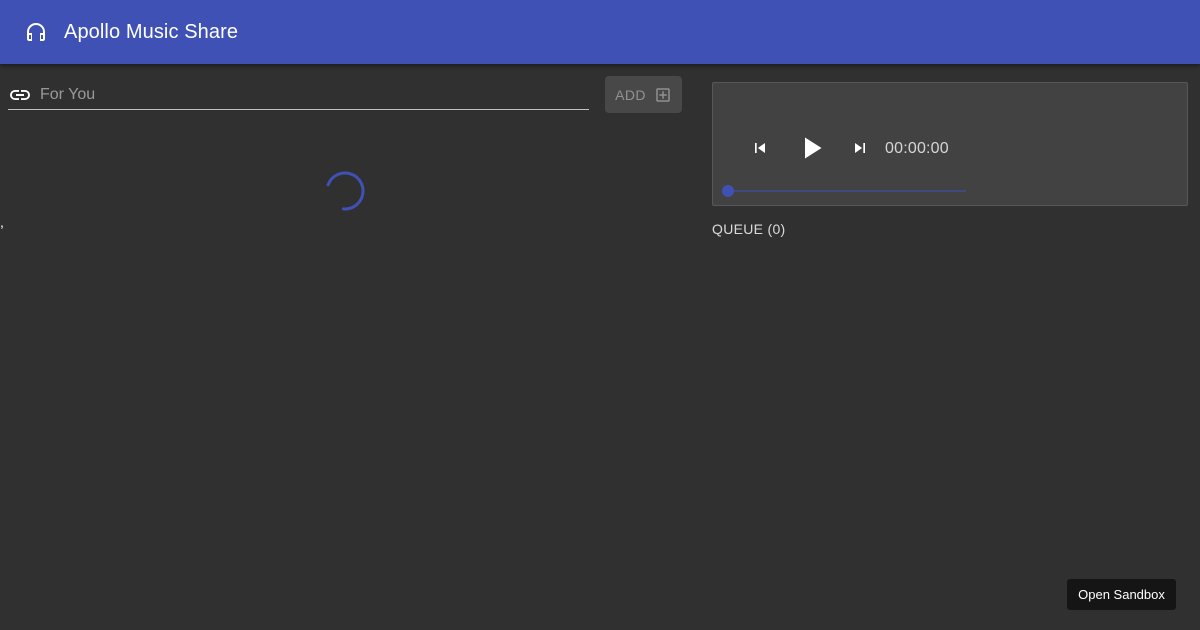  I want to click on time-readout: 00:00:00, so click(917, 148).